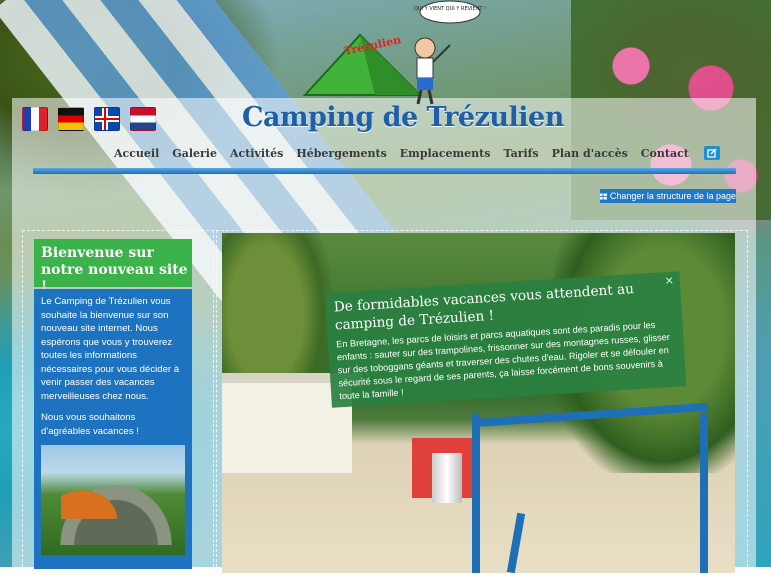  I want to click on mascot-bubble: QUI Y VIENT QUI Y REVIENT !, so click(450, 9).